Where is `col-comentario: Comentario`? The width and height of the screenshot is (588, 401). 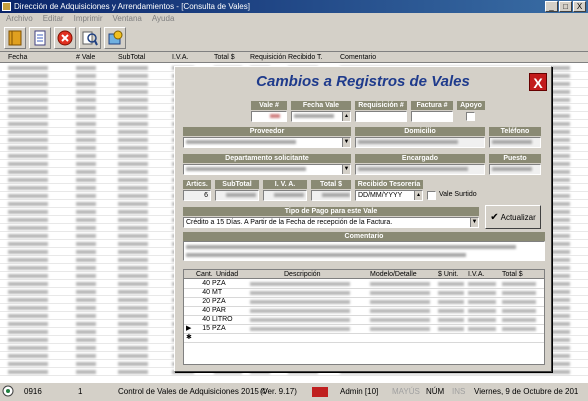 col-comentario: Comentario is located at coordinates (358, 58).